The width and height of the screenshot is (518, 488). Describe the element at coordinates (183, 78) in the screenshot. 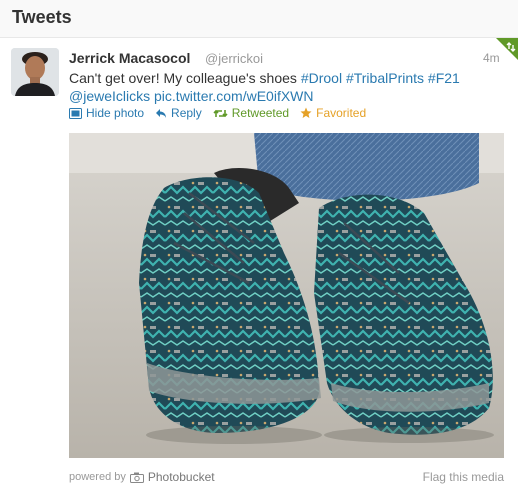

I see `tweet-text-plain: Can't get over! My colleague's shoes` at that location.